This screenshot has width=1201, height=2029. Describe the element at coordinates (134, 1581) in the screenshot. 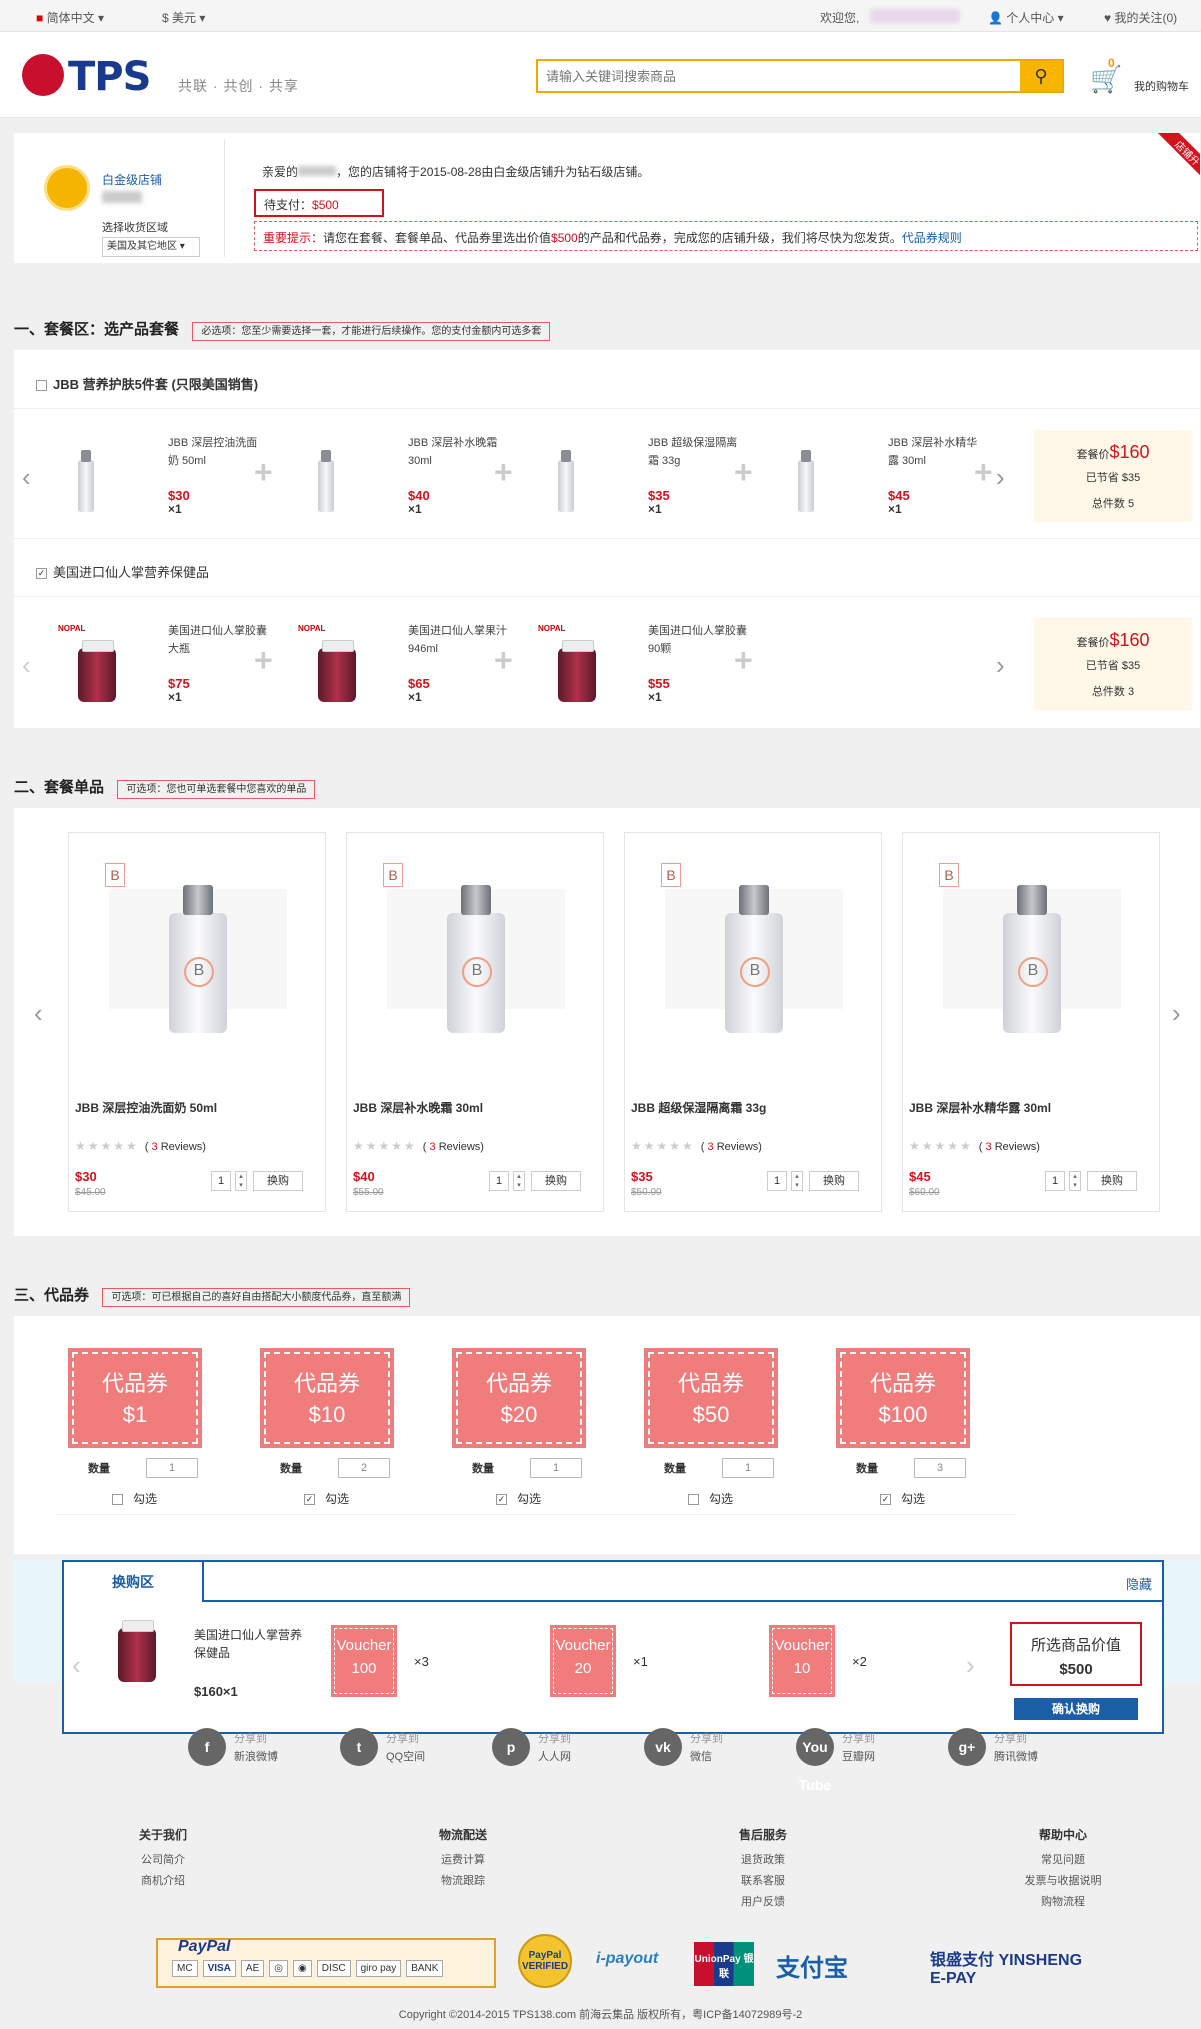

I see `swap-tab: 换购区` at that location.